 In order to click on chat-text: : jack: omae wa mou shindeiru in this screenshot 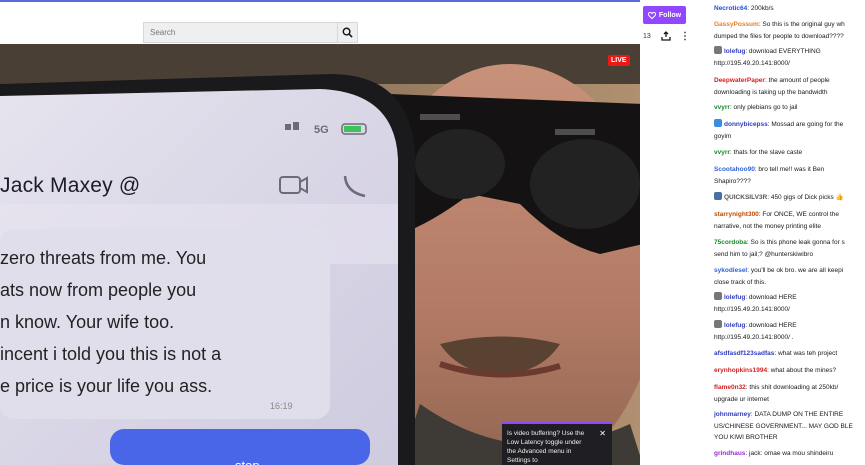, I will do `click(789, 453)`.